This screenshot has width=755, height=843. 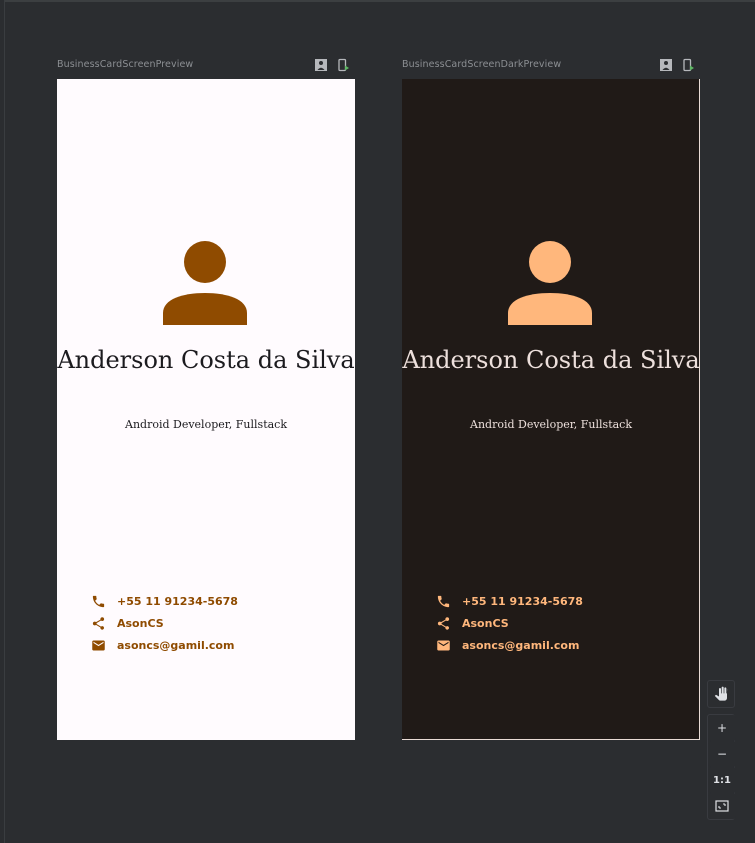 What do you see at coordinates (722, 754) in the screenshot?
I see `zoom-out-button: −` at bounding box center [722, 754].